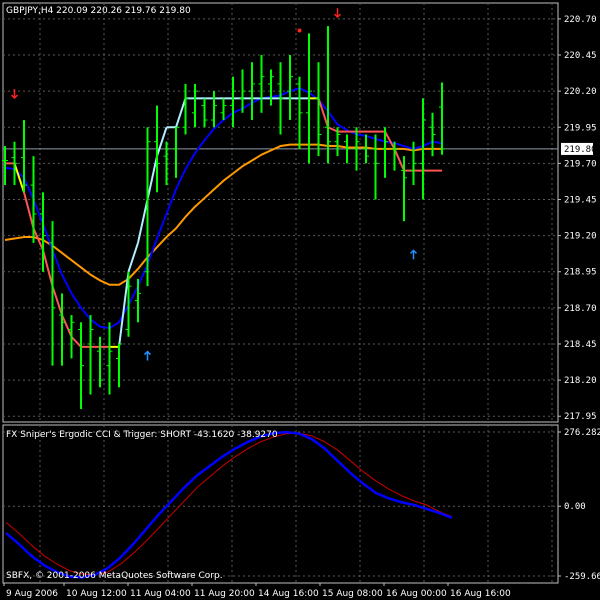  Describe the element at coordinates (575, 507) in the screenshot. I see `indicator-tick-label: 0.00` at that location.